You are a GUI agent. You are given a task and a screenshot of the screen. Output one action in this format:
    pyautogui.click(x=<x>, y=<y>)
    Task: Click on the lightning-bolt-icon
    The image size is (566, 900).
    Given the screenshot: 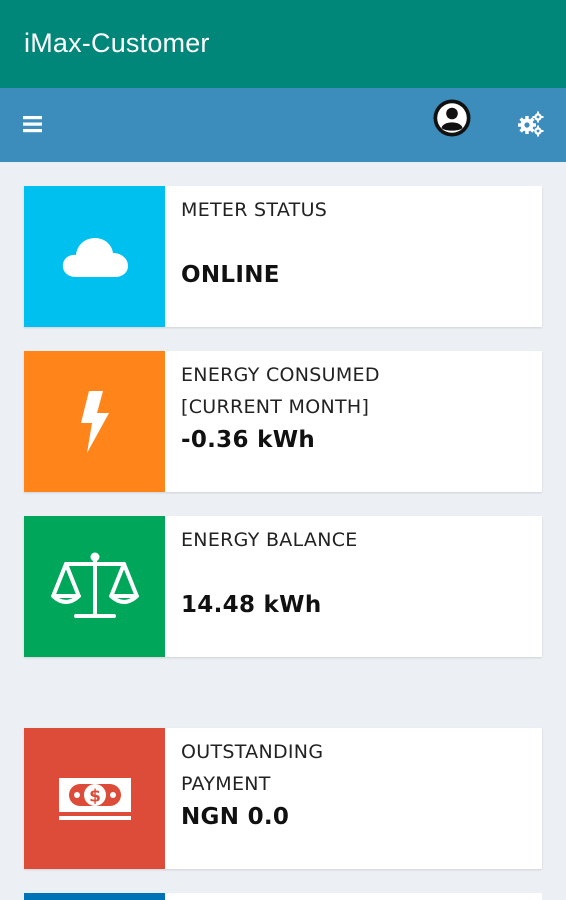 What is the action you would take?
    pyautogui.click(x=94, y=421)
    